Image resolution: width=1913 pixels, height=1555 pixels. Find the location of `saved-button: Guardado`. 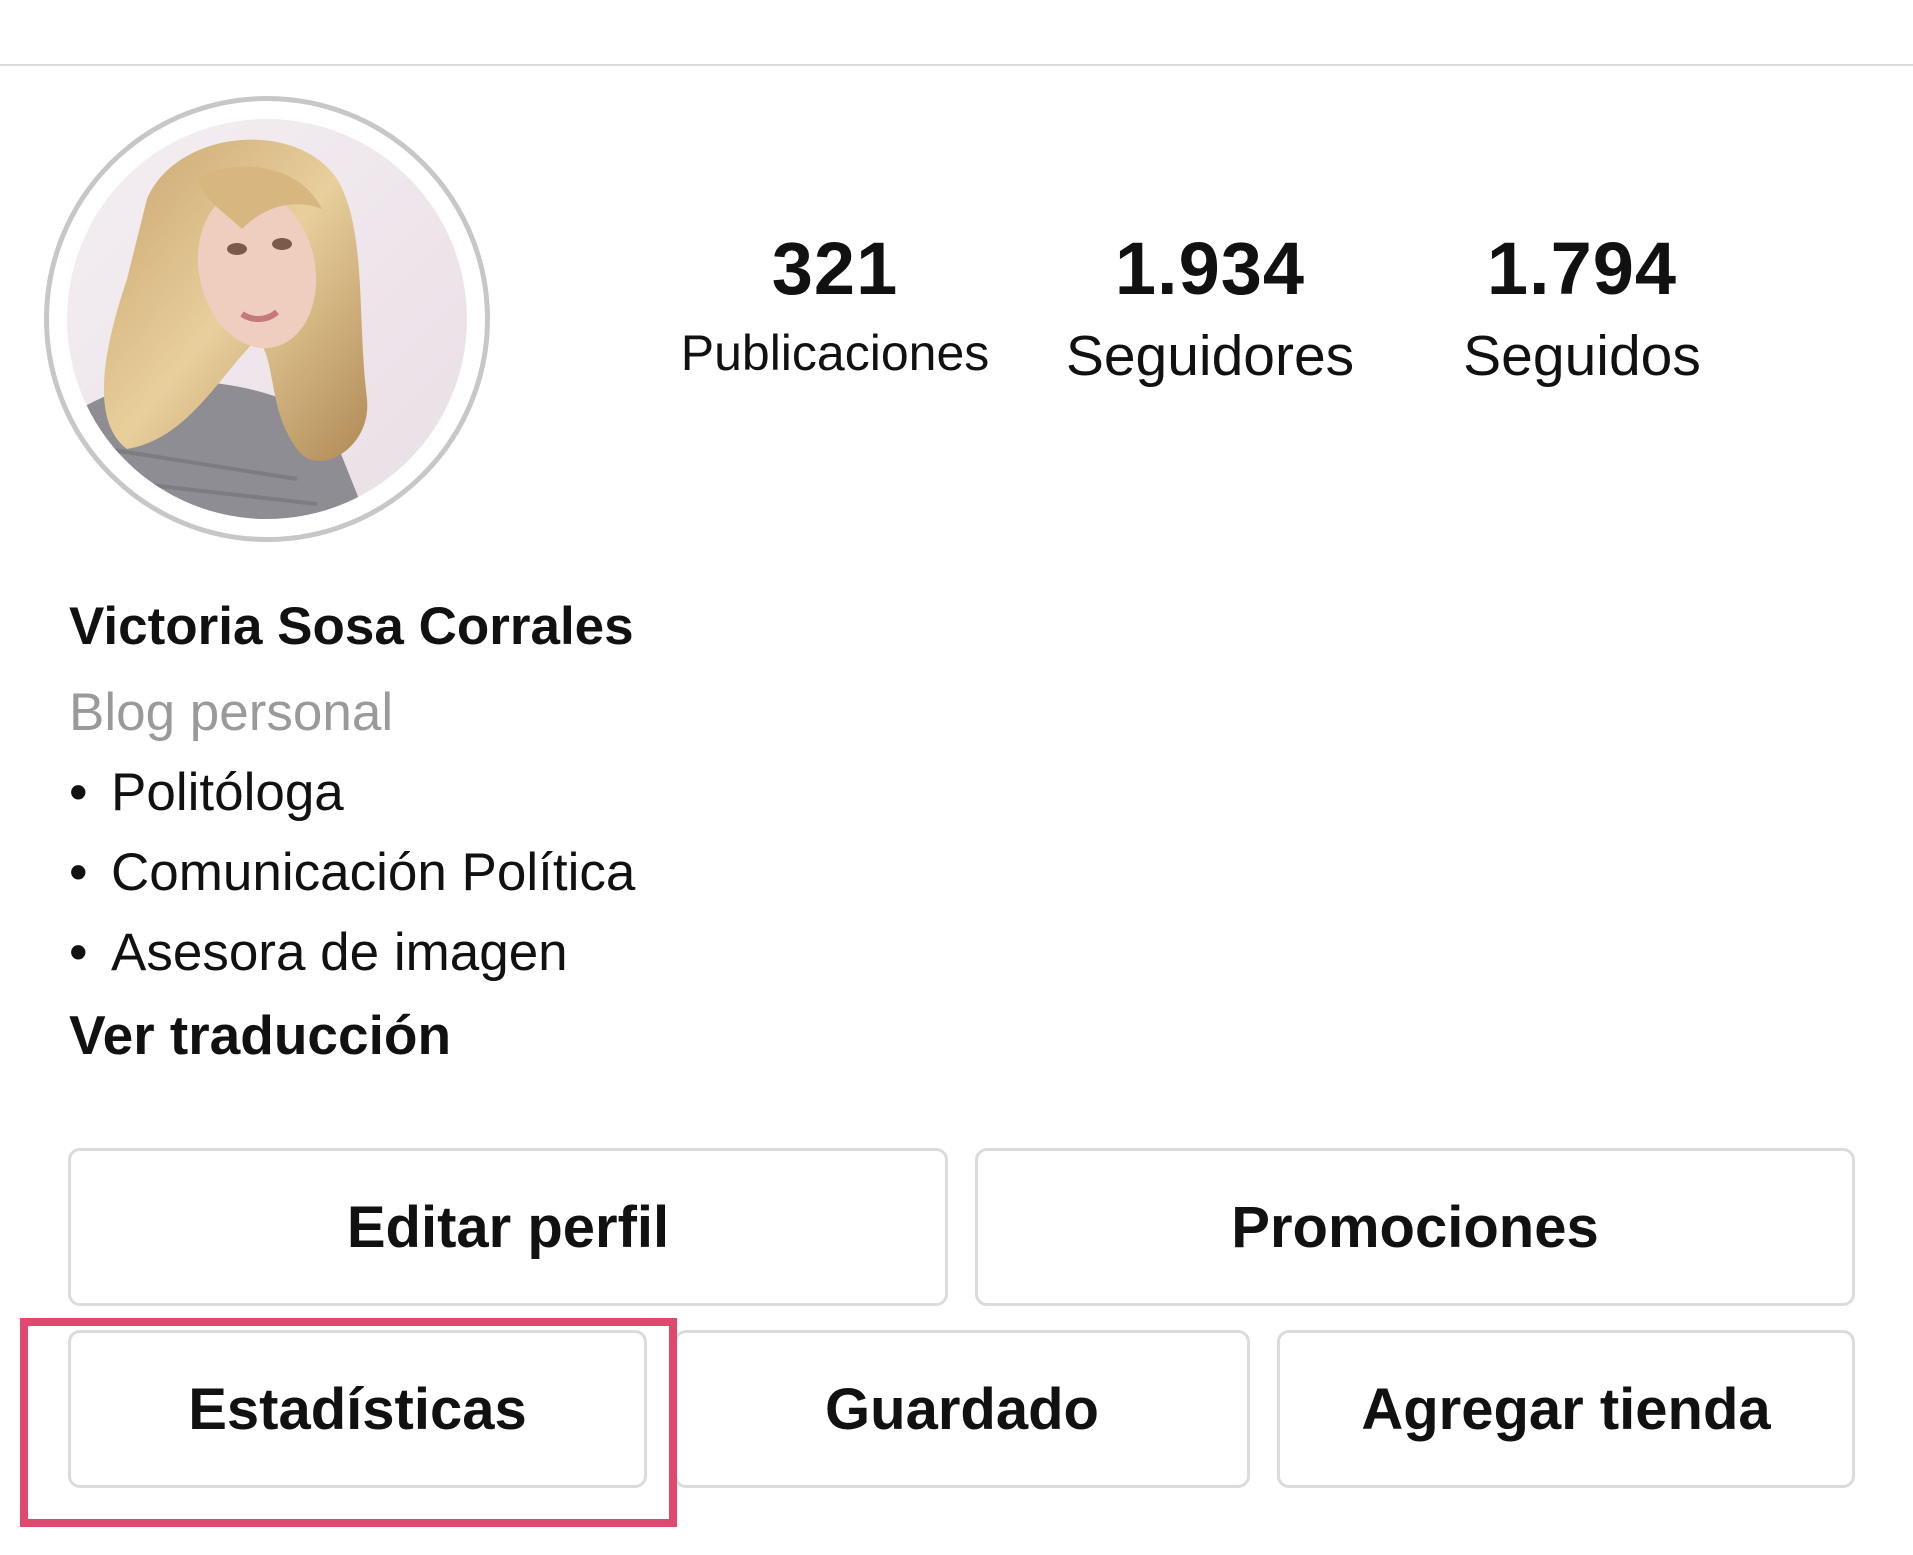

saved-button: Guardado is located at coordinates (962, 1409).